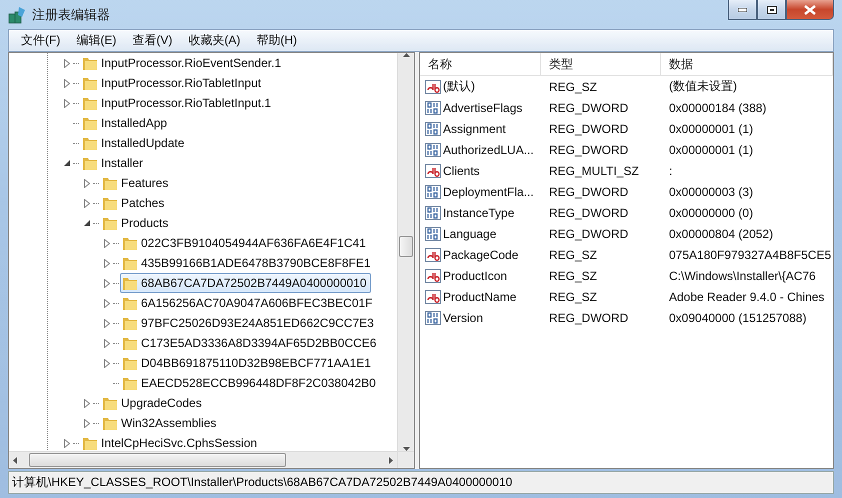  Describe the element at coordinates (249, 323) in the screenshot. I see `tree-node: 97BFC25026D93E24A851ED662C9CC7E3` at that location.